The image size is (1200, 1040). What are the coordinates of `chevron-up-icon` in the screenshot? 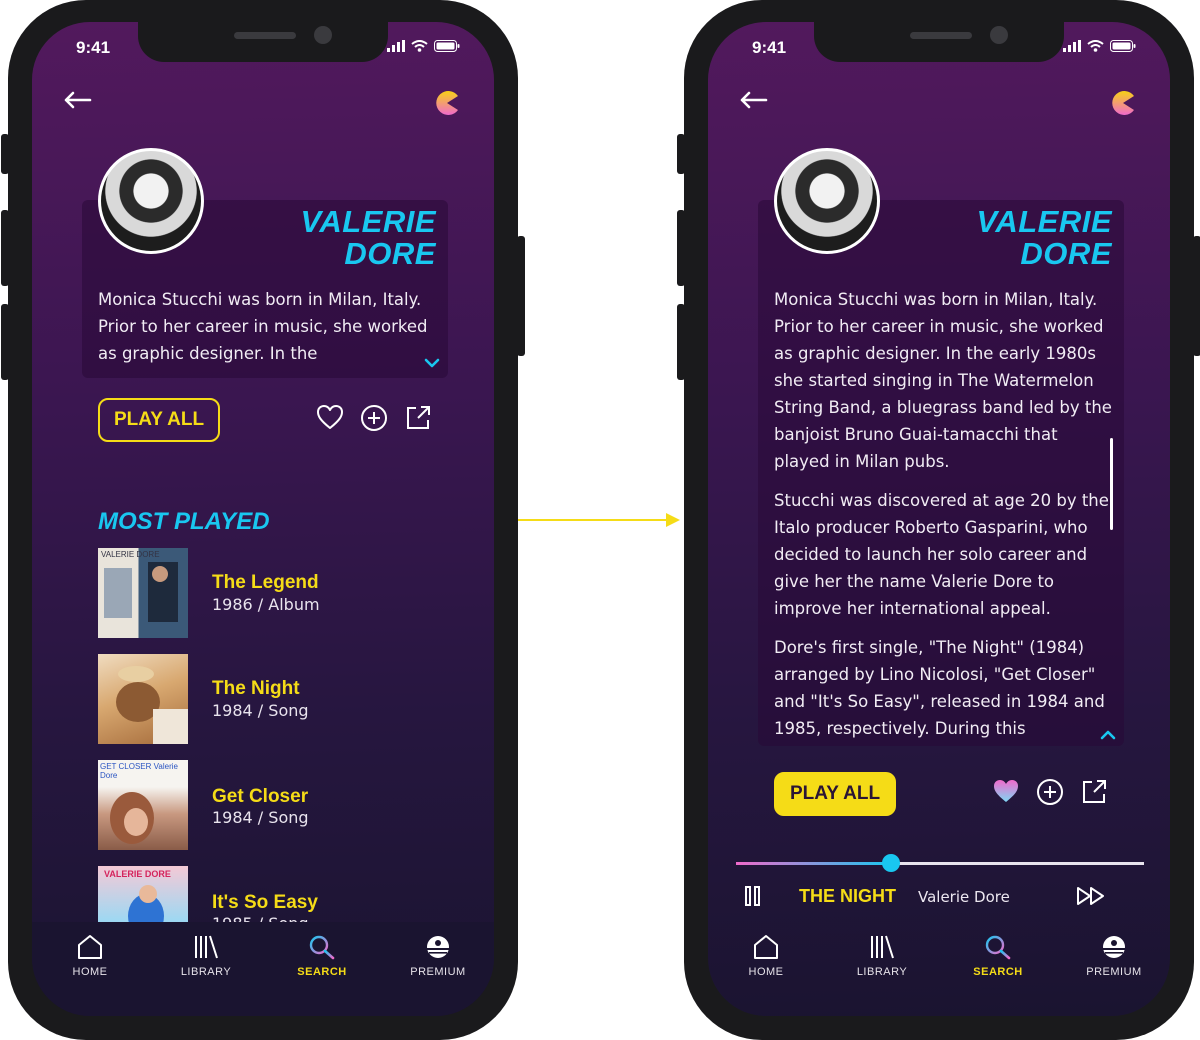 It's located at (1108, 735).